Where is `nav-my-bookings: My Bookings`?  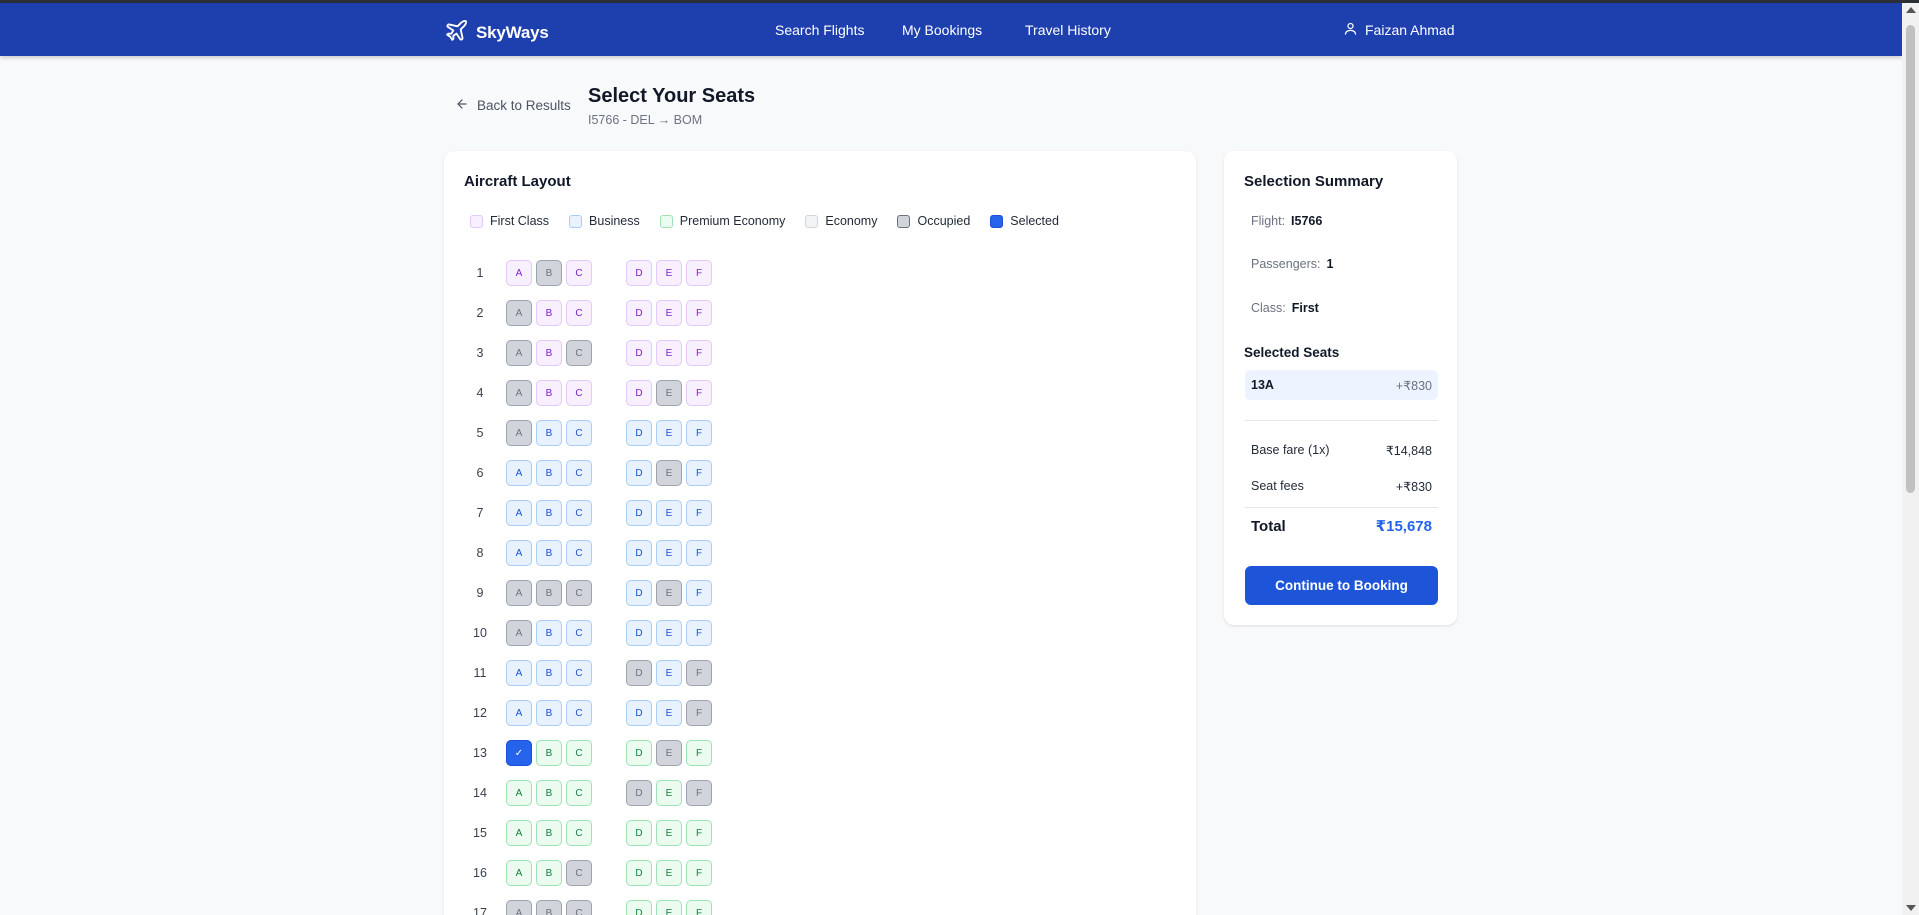 nav-my-bookings: My Bookings is located at coordinates (942, 30).